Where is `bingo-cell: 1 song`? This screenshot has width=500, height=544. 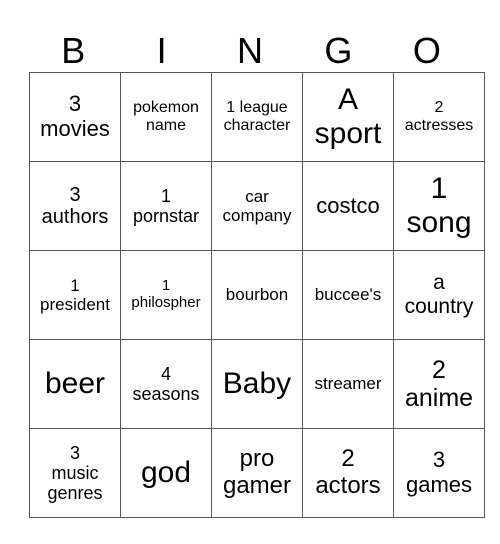 bingo-cell: 1 song is located at coordinates (439, 206).